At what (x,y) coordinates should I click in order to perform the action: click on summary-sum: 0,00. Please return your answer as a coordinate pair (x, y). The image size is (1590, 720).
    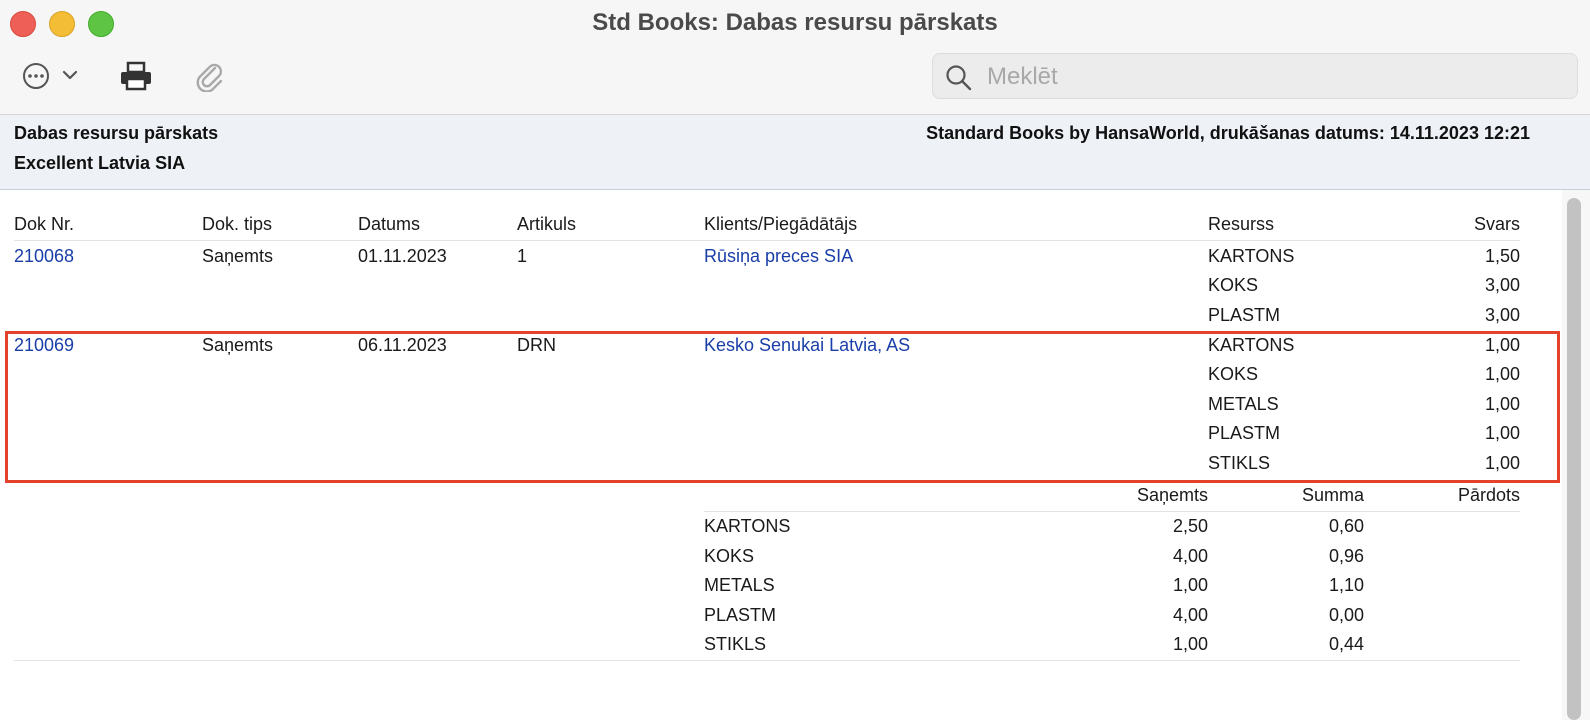
    Looking at the image, I should click on (1346, 615).